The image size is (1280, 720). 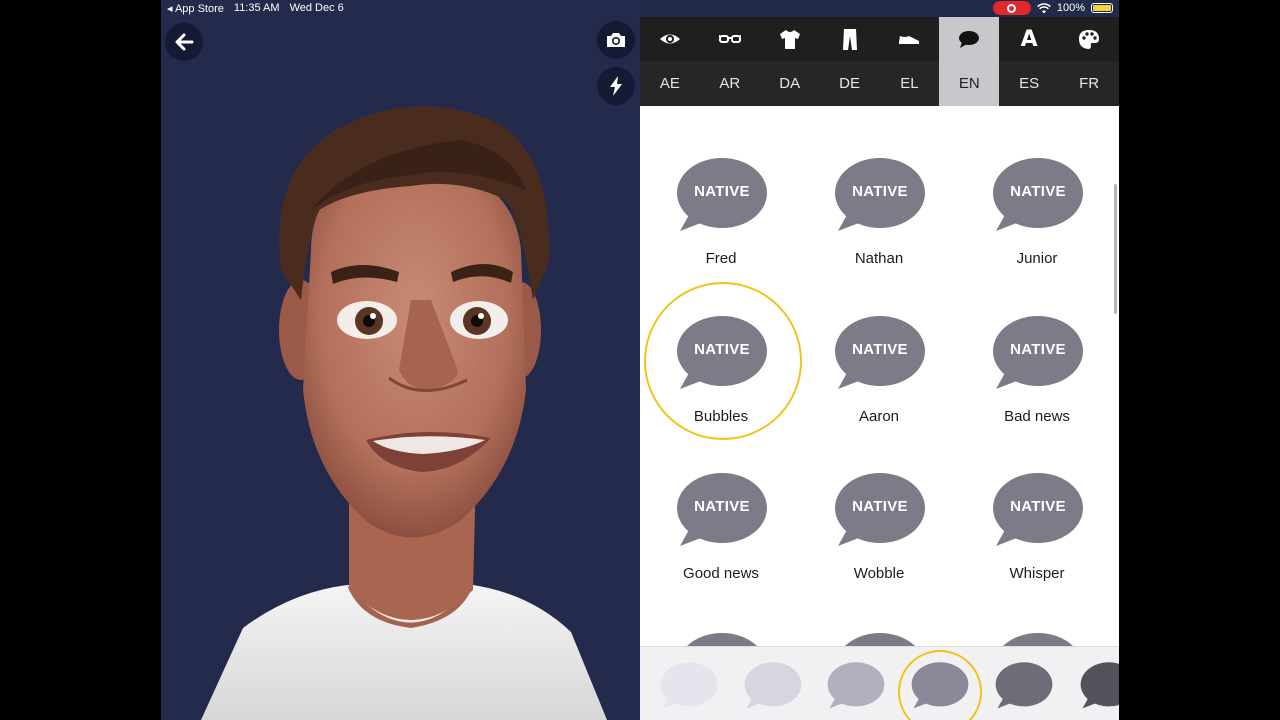 I want to click on language-tab-ar: AR, so click(x=730, y=83).